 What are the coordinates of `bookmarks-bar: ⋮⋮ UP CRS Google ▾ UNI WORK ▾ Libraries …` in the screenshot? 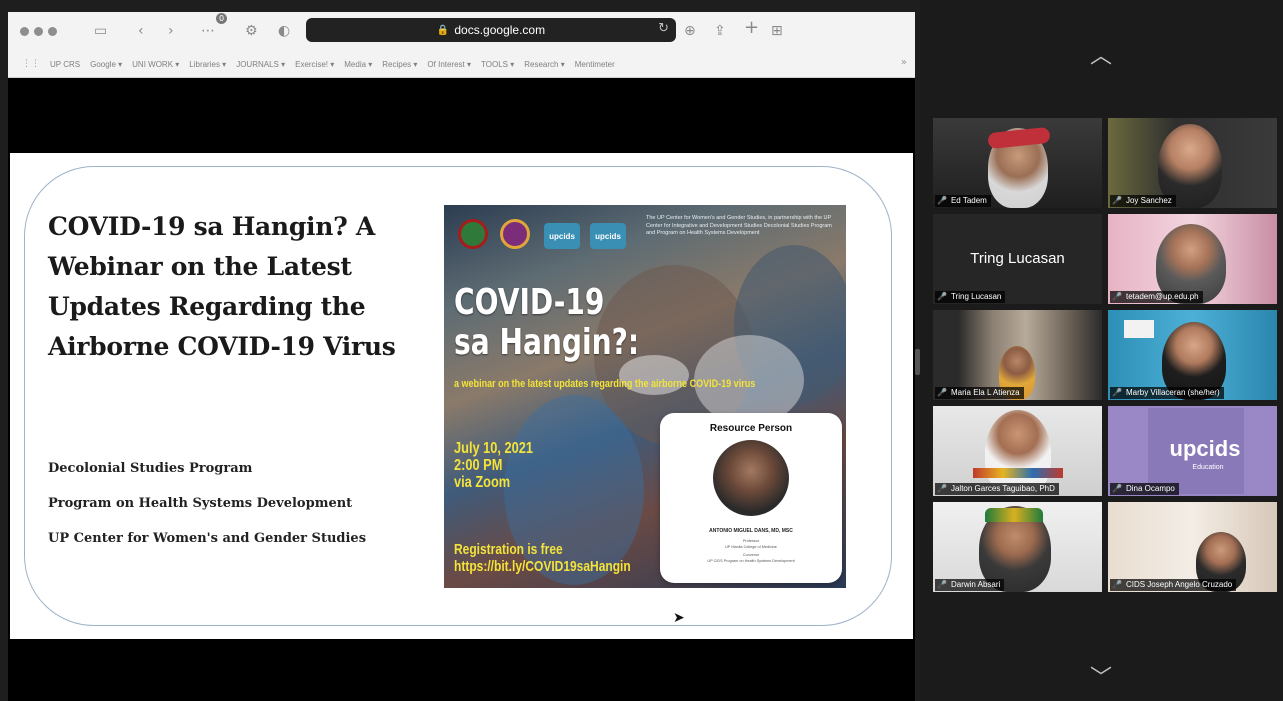 It's located at (461, 64).